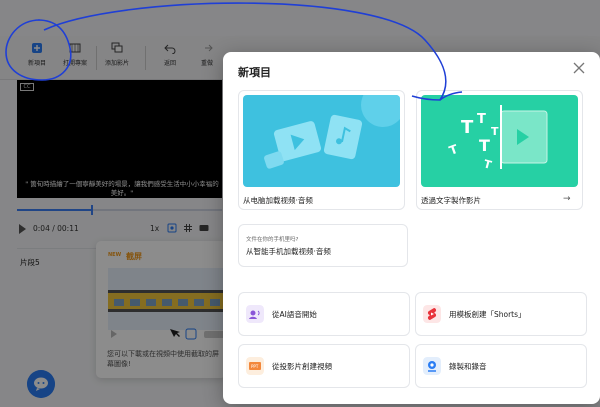 The image size is (600, 407). I want to click on text-to-video-card: T T T T T T 透過文字製作影片 →, so click(499, 150).